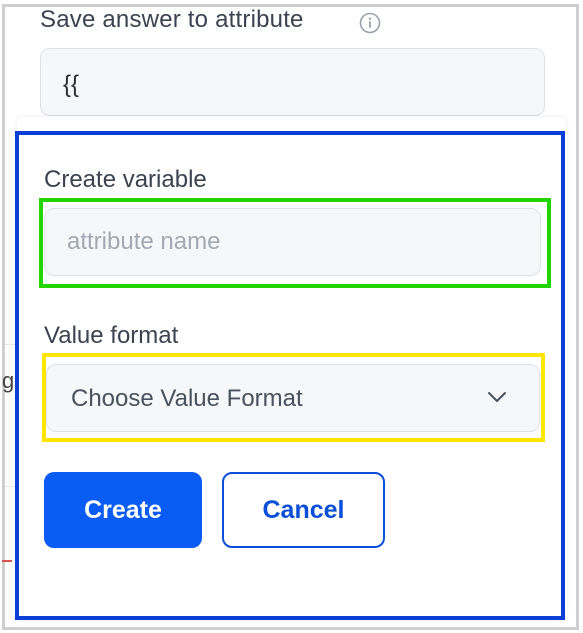  I want to click on background-error-line, so click(7, 561).